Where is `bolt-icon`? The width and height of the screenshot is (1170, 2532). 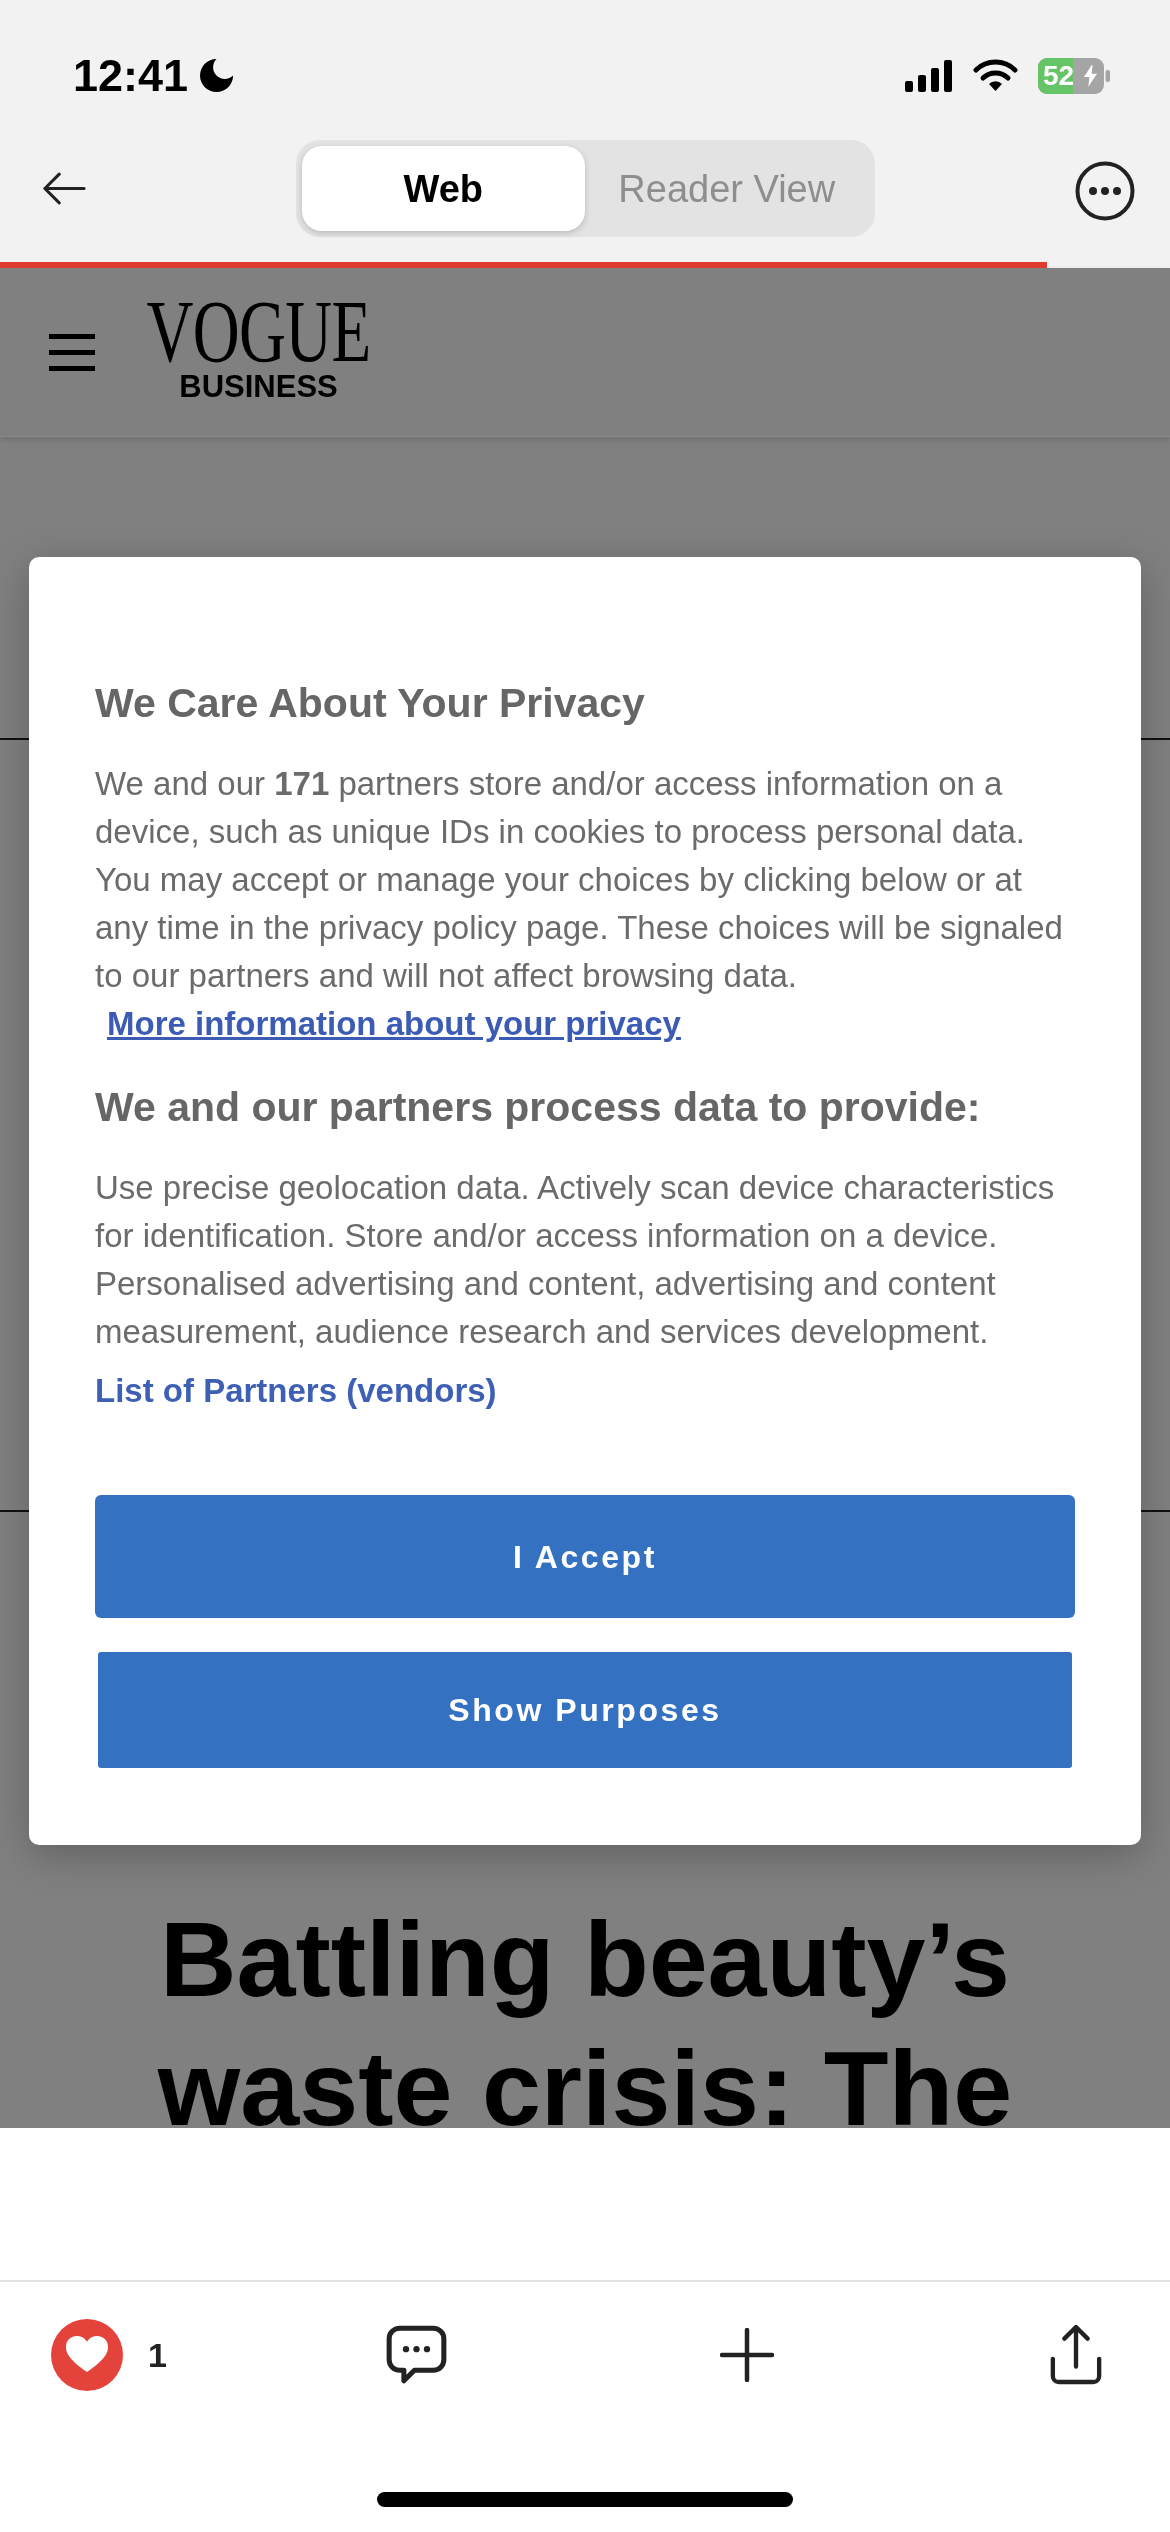 bolt-icon is located at coordinates (1090, 75).